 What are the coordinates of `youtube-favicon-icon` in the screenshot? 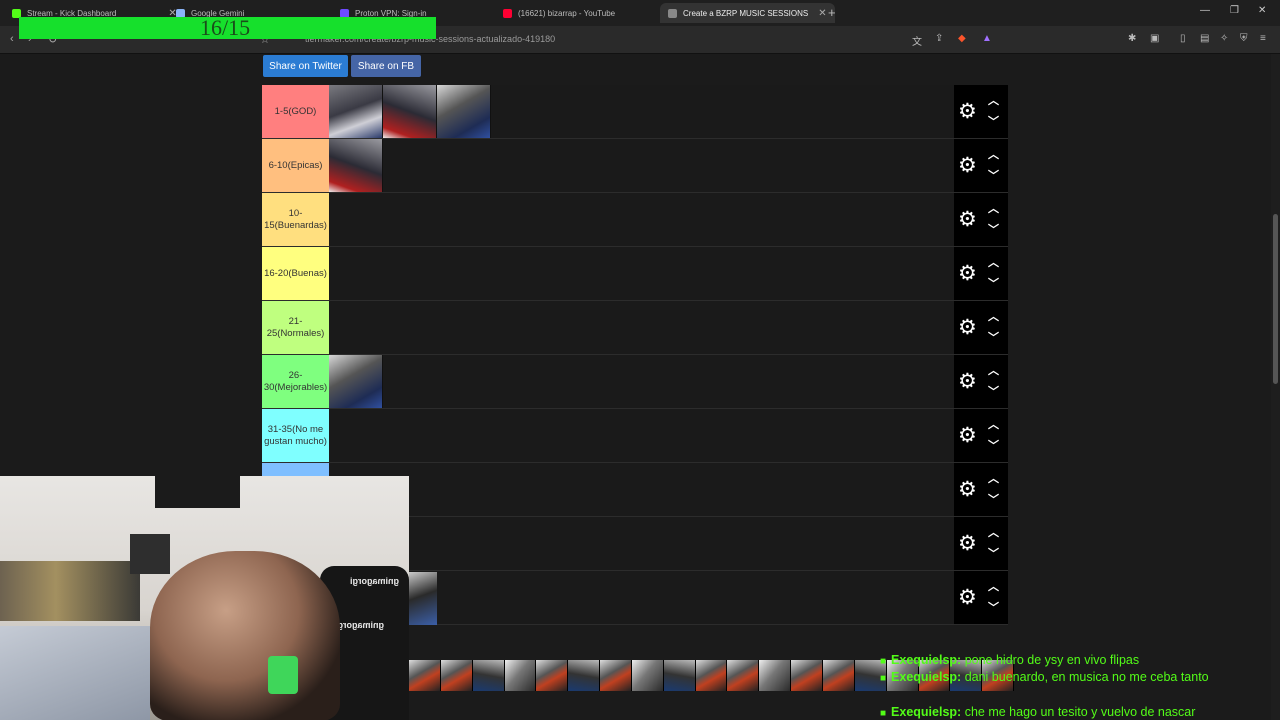 It's located at (507, 13).